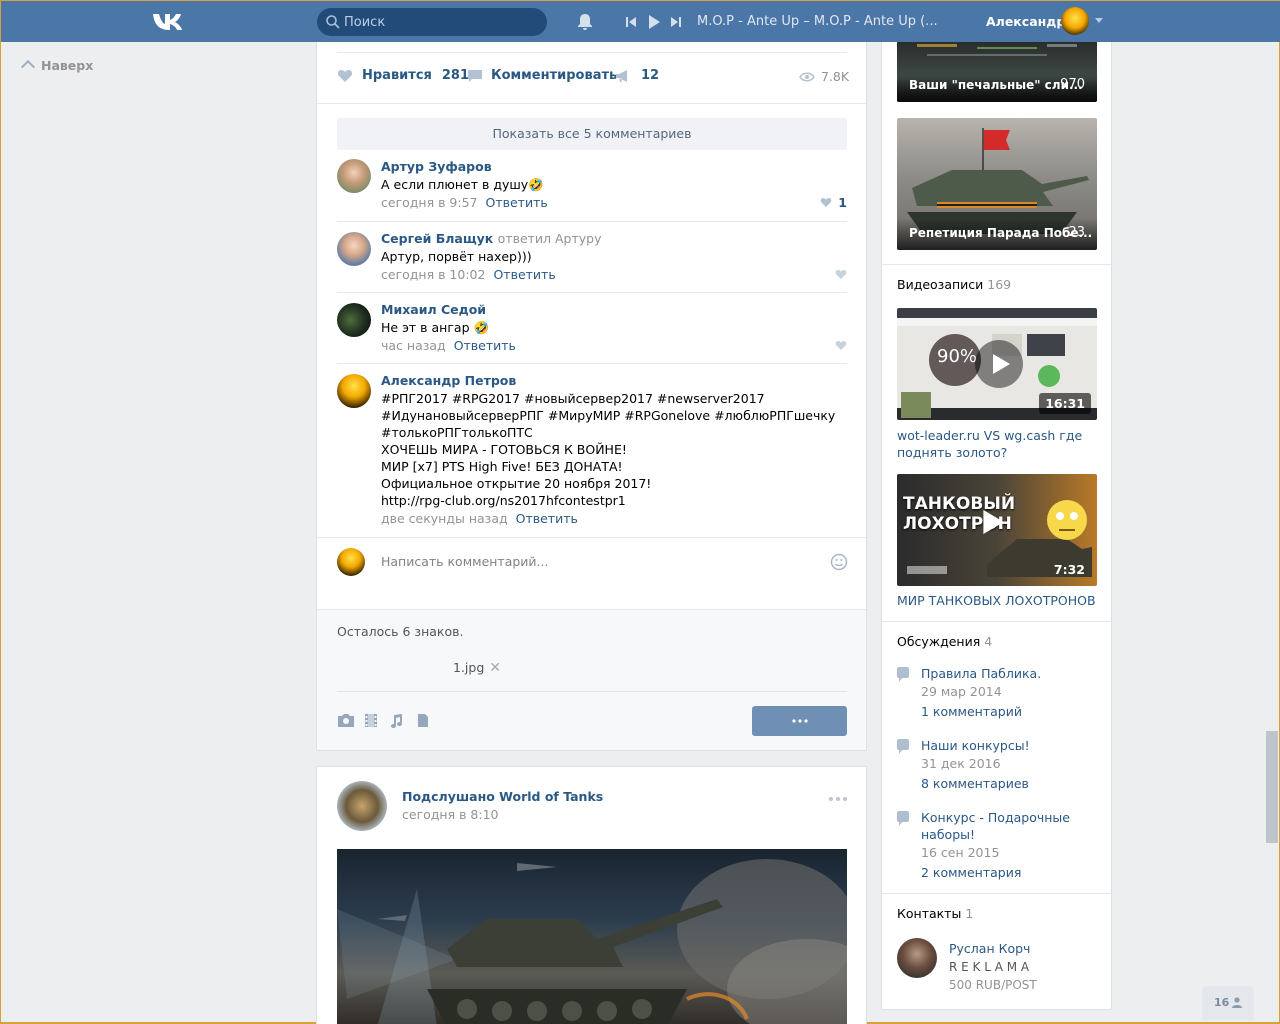 This screenshot has width=1280, height=1024. Describe the element at coordinates (397, 75) in the screenshot. I see `like-label: Нравится` at that location.